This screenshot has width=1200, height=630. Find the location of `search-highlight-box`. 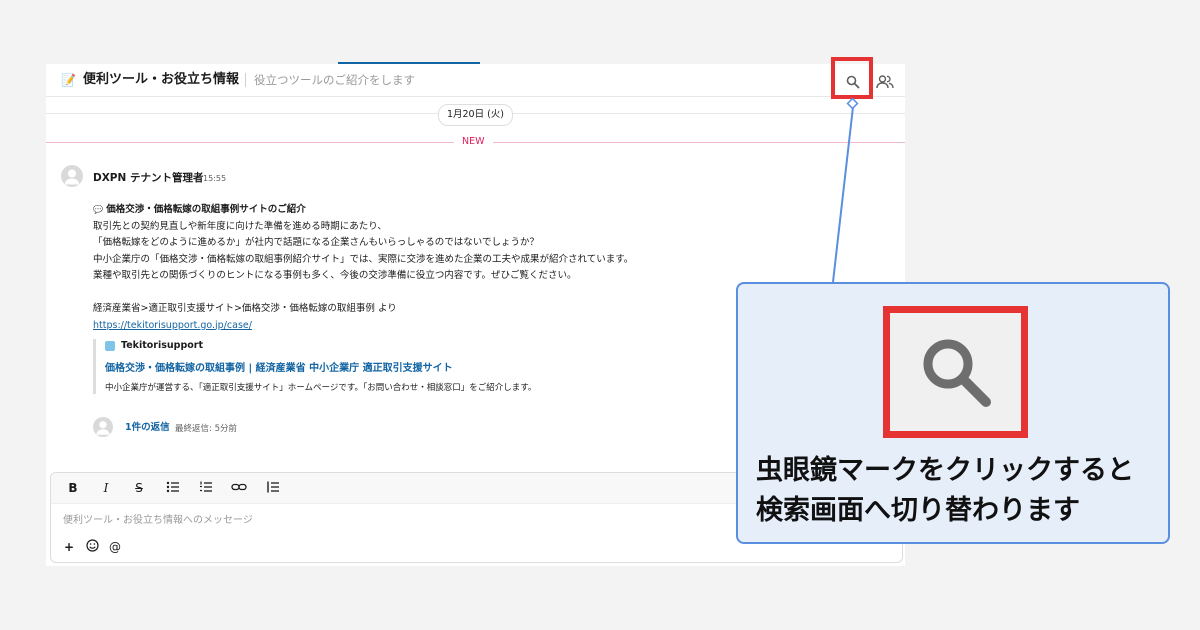

search-highlight-box is located at coordinates (852, 78).